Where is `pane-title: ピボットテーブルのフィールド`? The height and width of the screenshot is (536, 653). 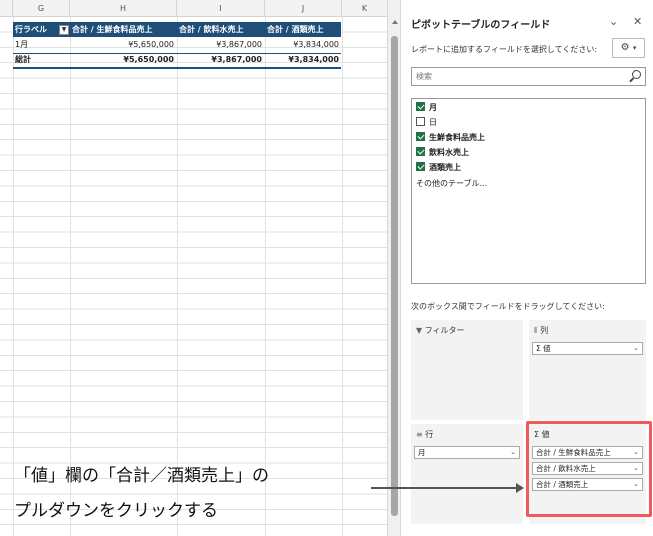 pane-title: ピボットテーブルのフィールド is located at coordinates (481, 25).